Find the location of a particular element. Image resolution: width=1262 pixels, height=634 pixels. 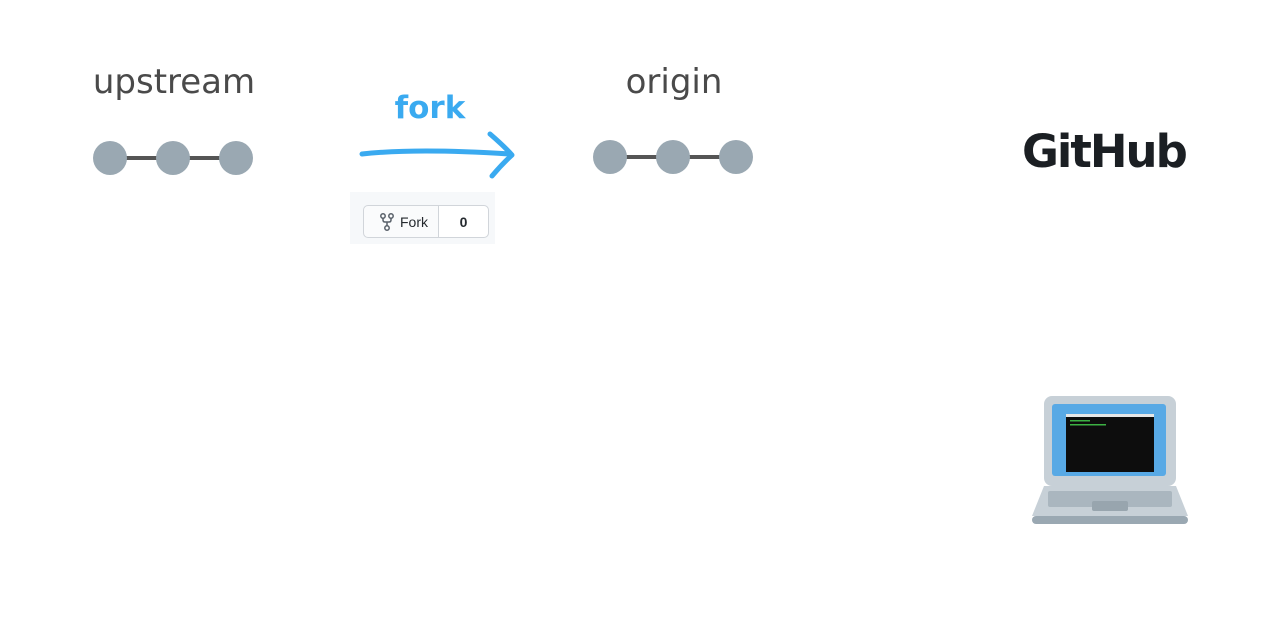

origin-label: origin is located at coordinates (674, 82).